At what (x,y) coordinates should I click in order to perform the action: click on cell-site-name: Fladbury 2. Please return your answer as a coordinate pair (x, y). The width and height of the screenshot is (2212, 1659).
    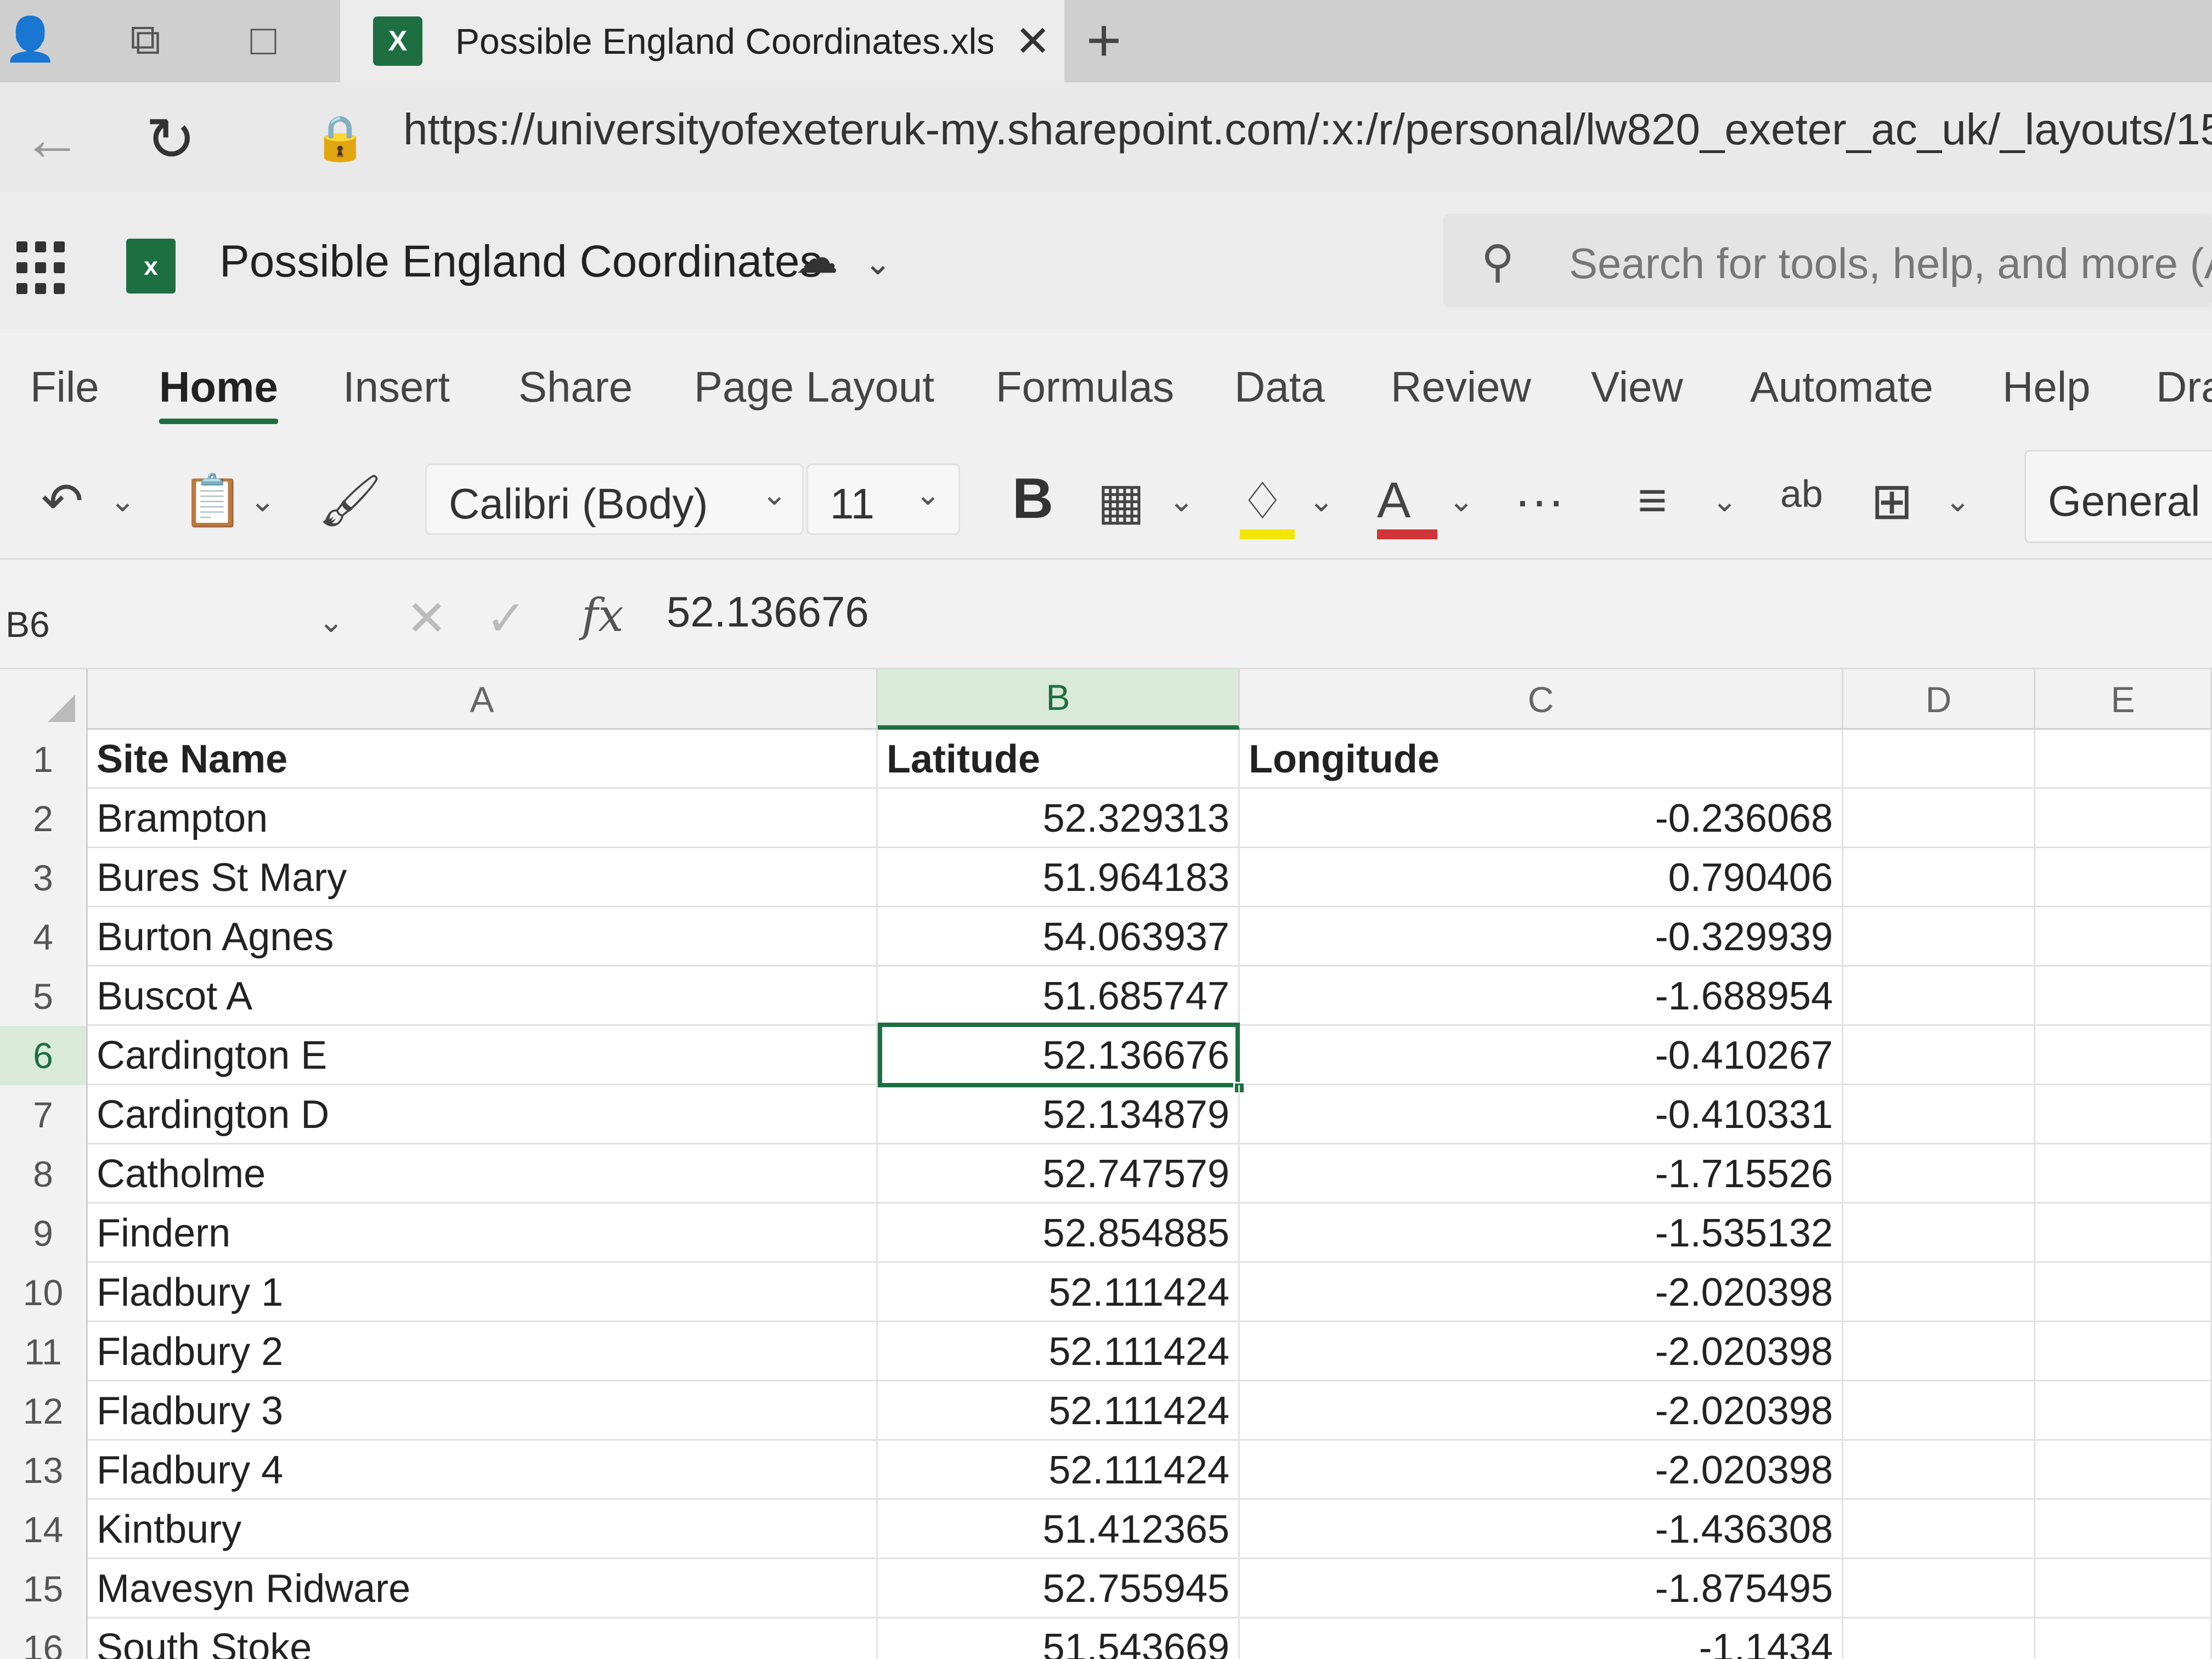
    Looking at the image, I should click on (483, 1352).